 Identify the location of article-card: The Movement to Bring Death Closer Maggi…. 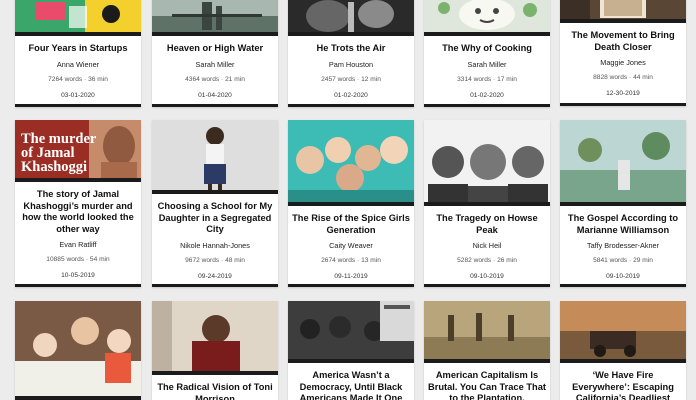
(623, 53).